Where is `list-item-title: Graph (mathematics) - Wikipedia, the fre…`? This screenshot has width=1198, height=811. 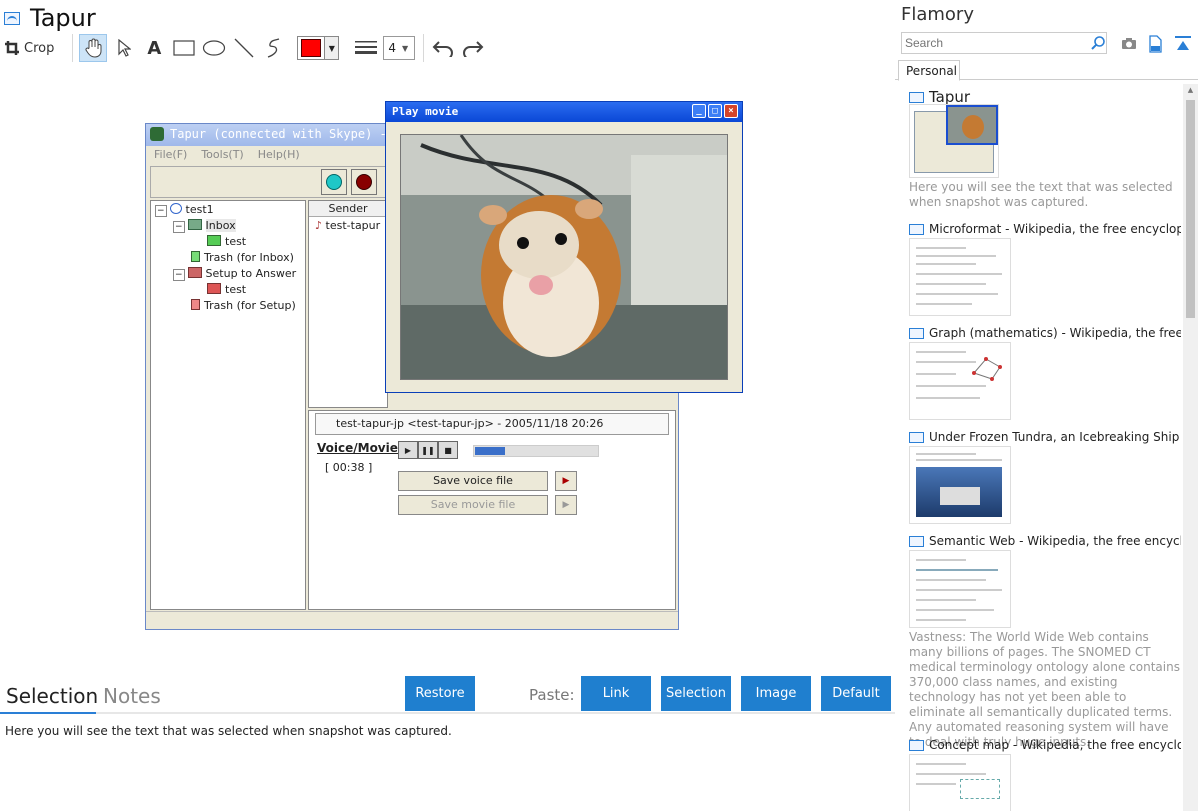
list-item-title: Graph (mathematics) - Wikipedia, the fre… is located at coordinates (1055, 333).